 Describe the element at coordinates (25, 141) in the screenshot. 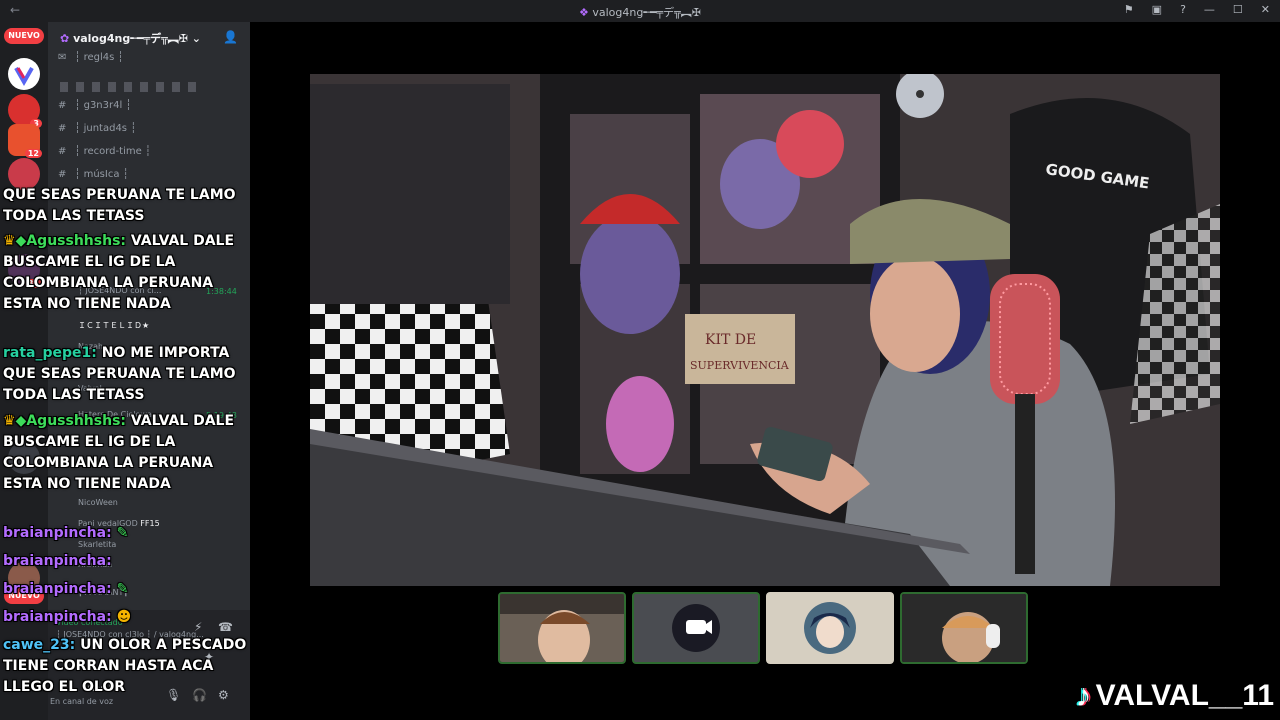

I see `server-icon: 12` at that location.